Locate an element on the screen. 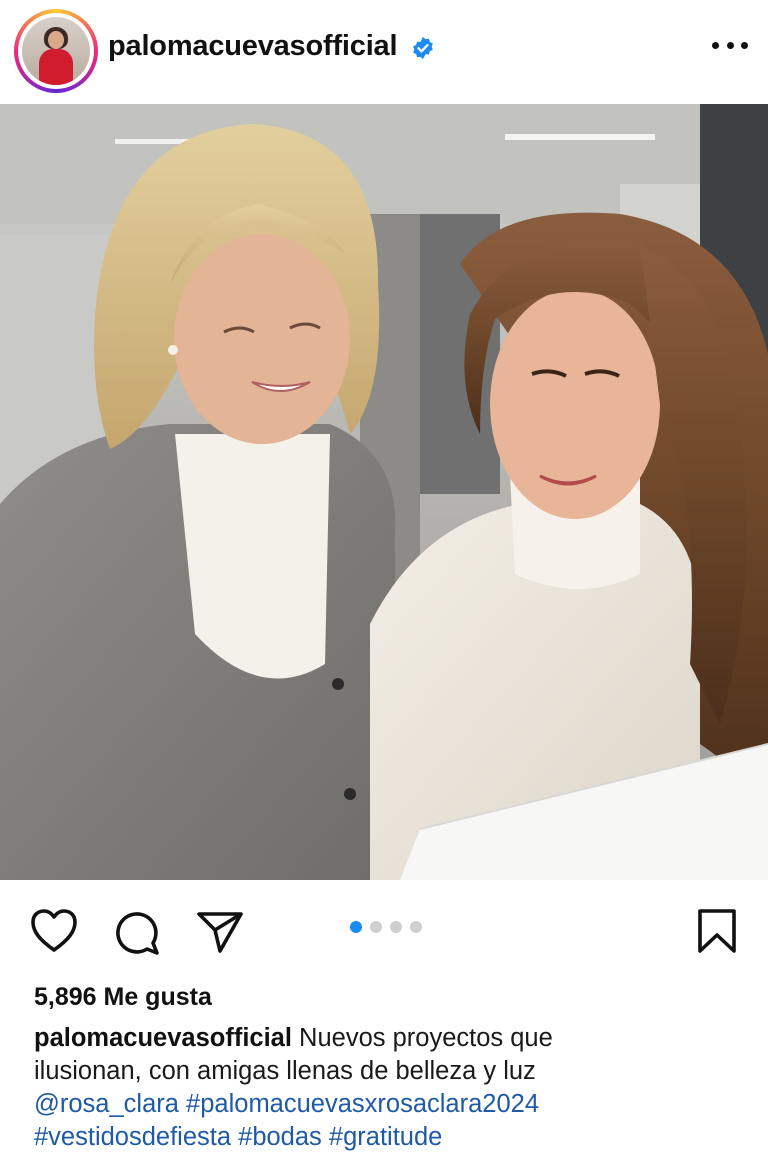 This screenshot has height=1171, width=768. likes-count: 5,896 Me gusta is located at coordinates (123, 997).